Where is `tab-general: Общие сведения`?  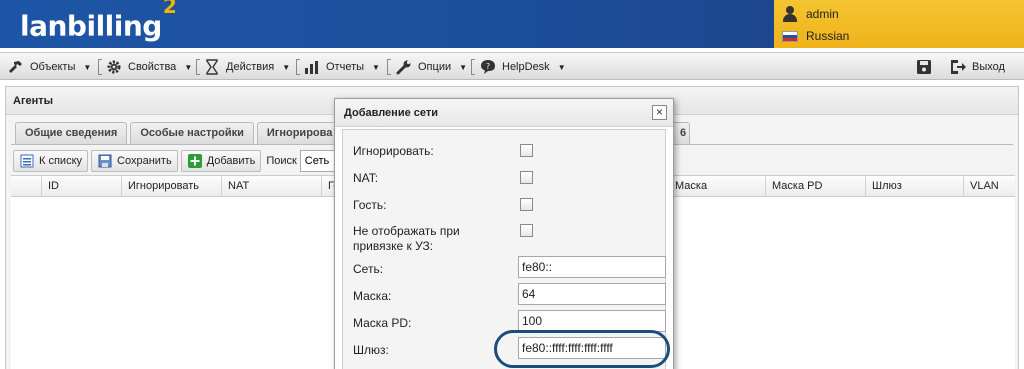 tab-general: Общие сведения is located at coordinates (71, 133).